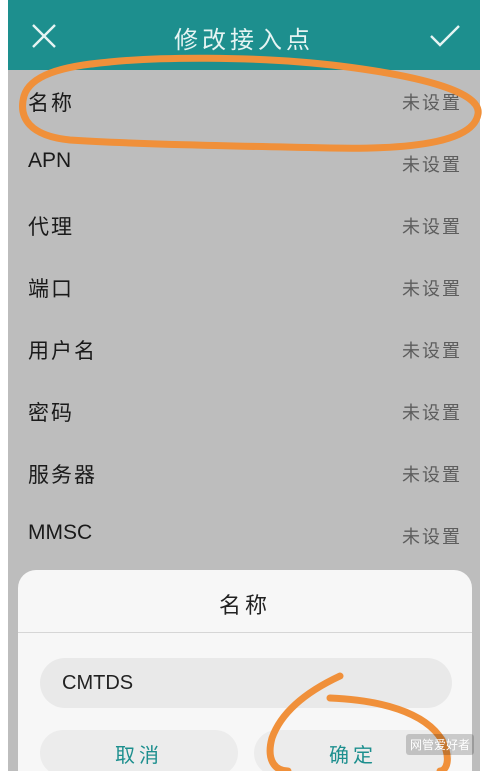 This screenshot has width=488, height=771. I want to click on apn-row-mmsc: MMSC 未设置, so click(244, 535).